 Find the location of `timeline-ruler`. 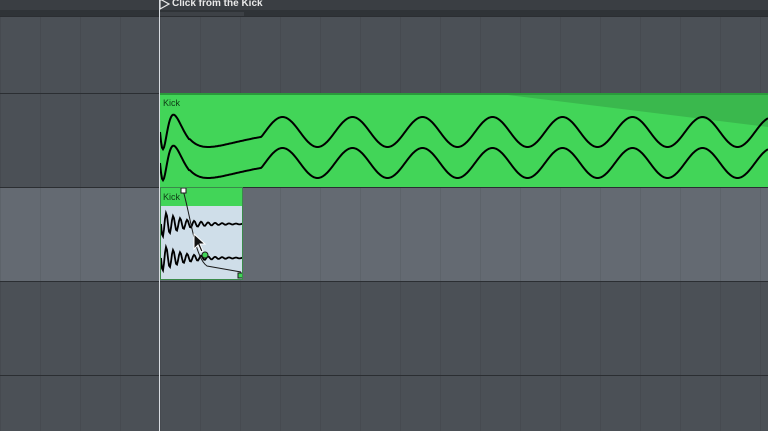

timeline-ruler is located at coordinates (384, 5).